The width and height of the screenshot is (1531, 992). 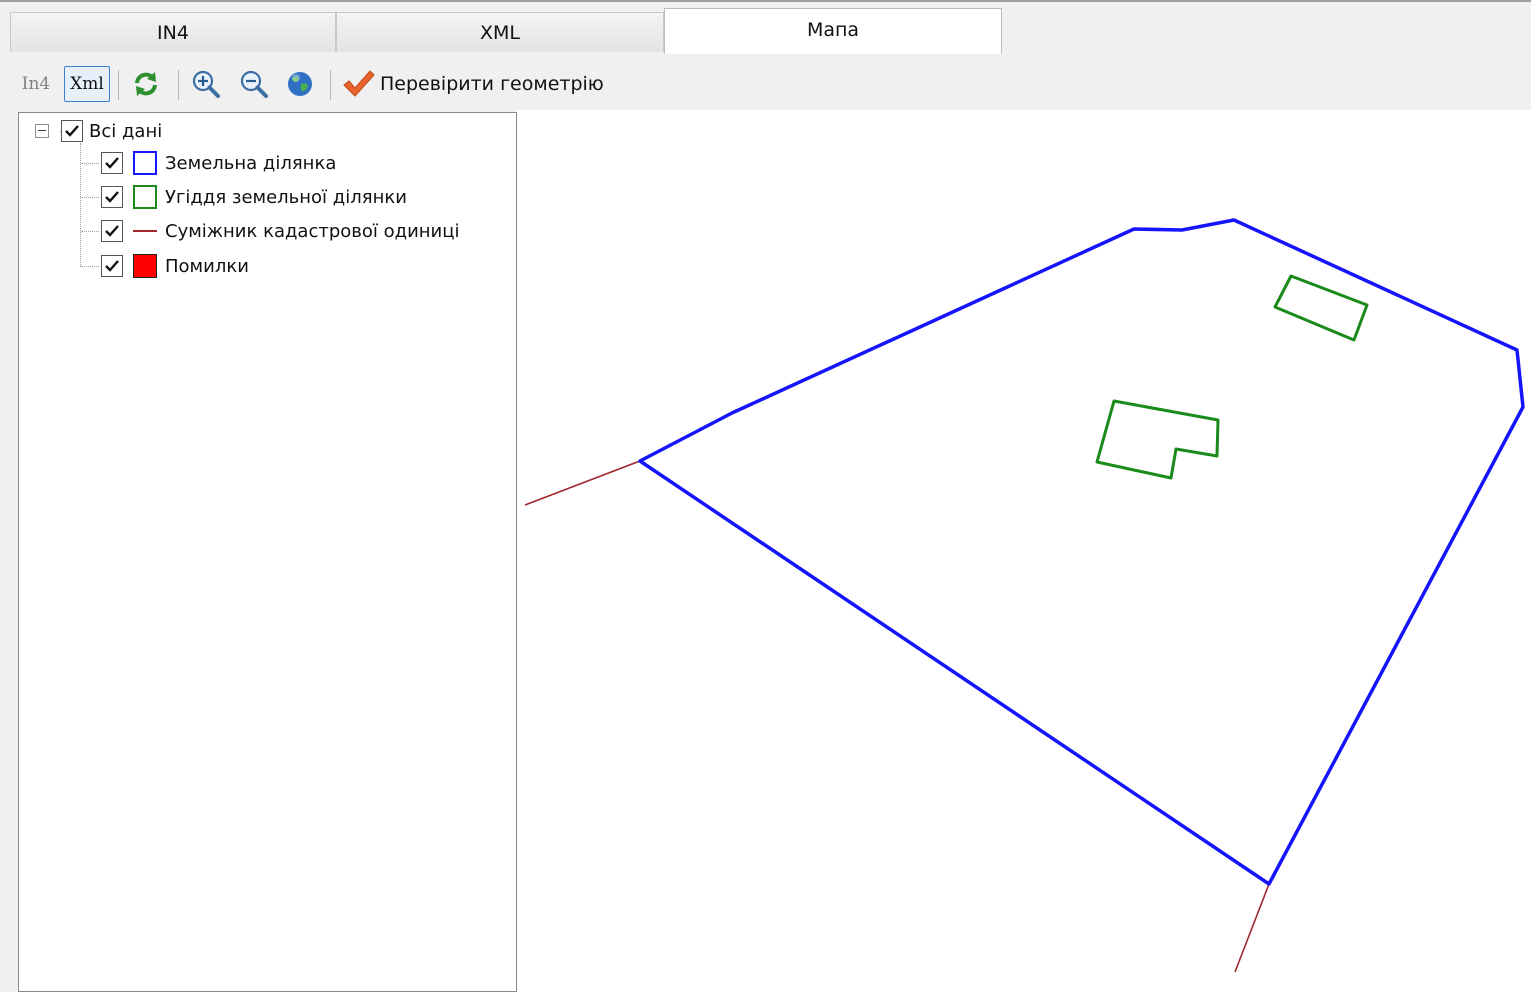 What do you see at coordinates (312, 231) in the screenshot?
I see `layer-label-neighbor: Суміжник кадастрової одиниці` at bounding box center [312, 231].